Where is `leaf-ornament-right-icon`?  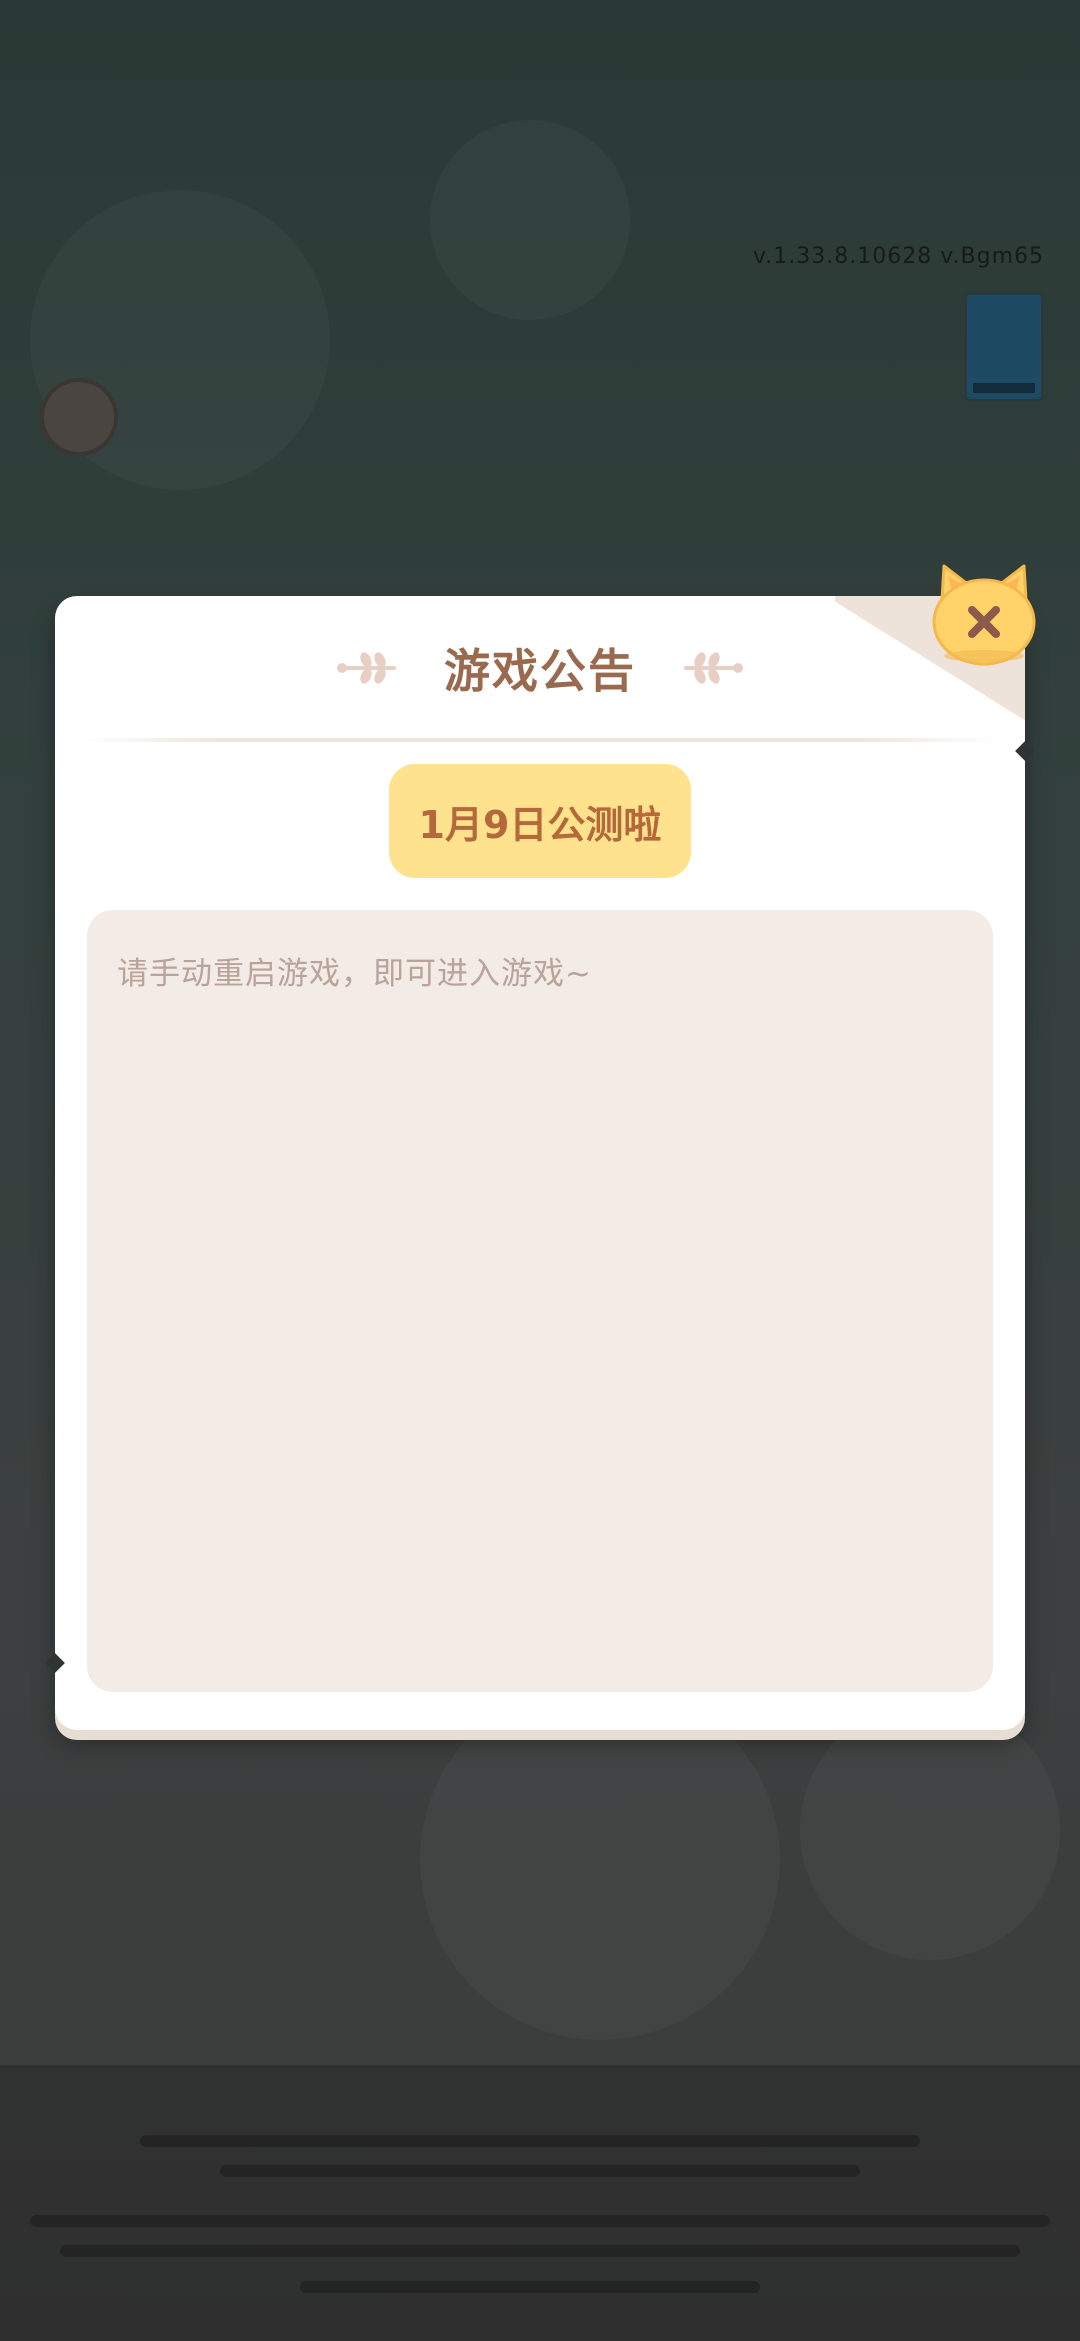
leaf-ornament-right-icon is located at coordinates (713, 668).